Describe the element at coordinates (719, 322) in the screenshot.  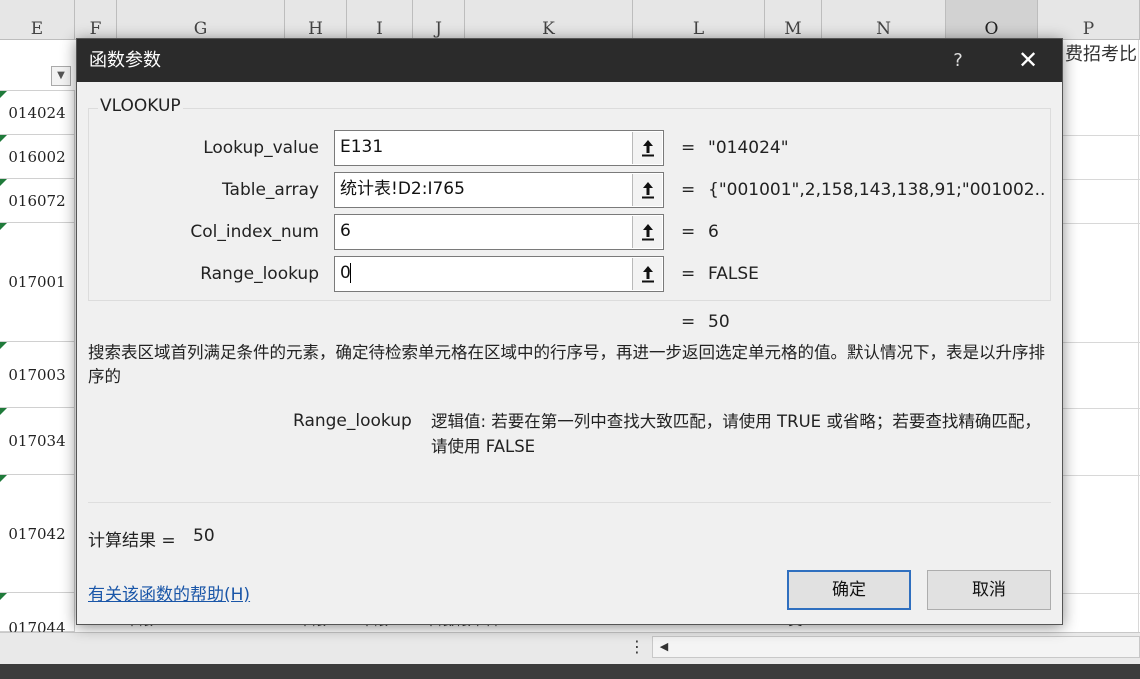
I see `formula-result-preview: 50` at that location.